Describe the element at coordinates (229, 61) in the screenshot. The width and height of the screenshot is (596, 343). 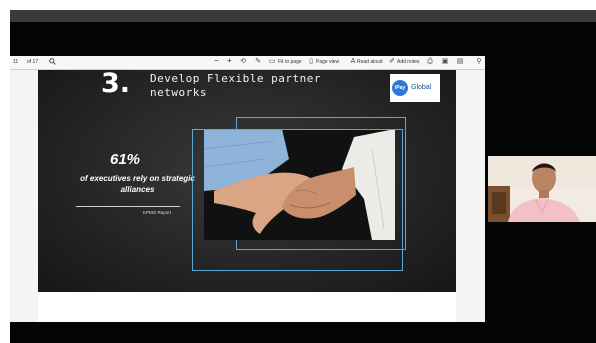
I see `zoom-in-button: +` at that location.